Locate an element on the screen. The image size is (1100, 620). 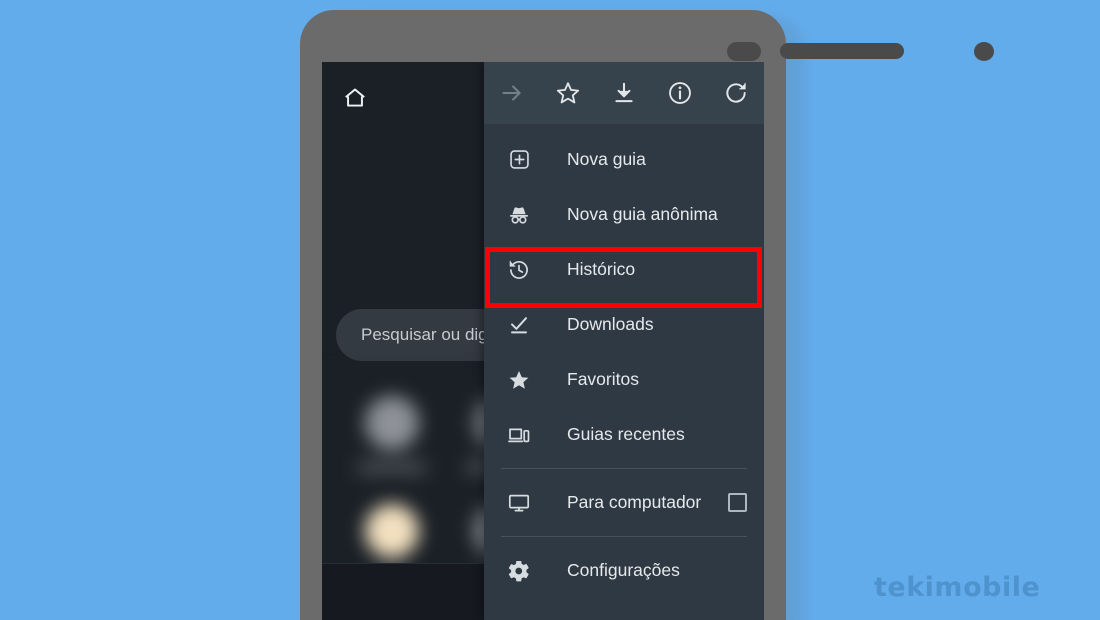
tile-label is located at coordinates (392, 467).